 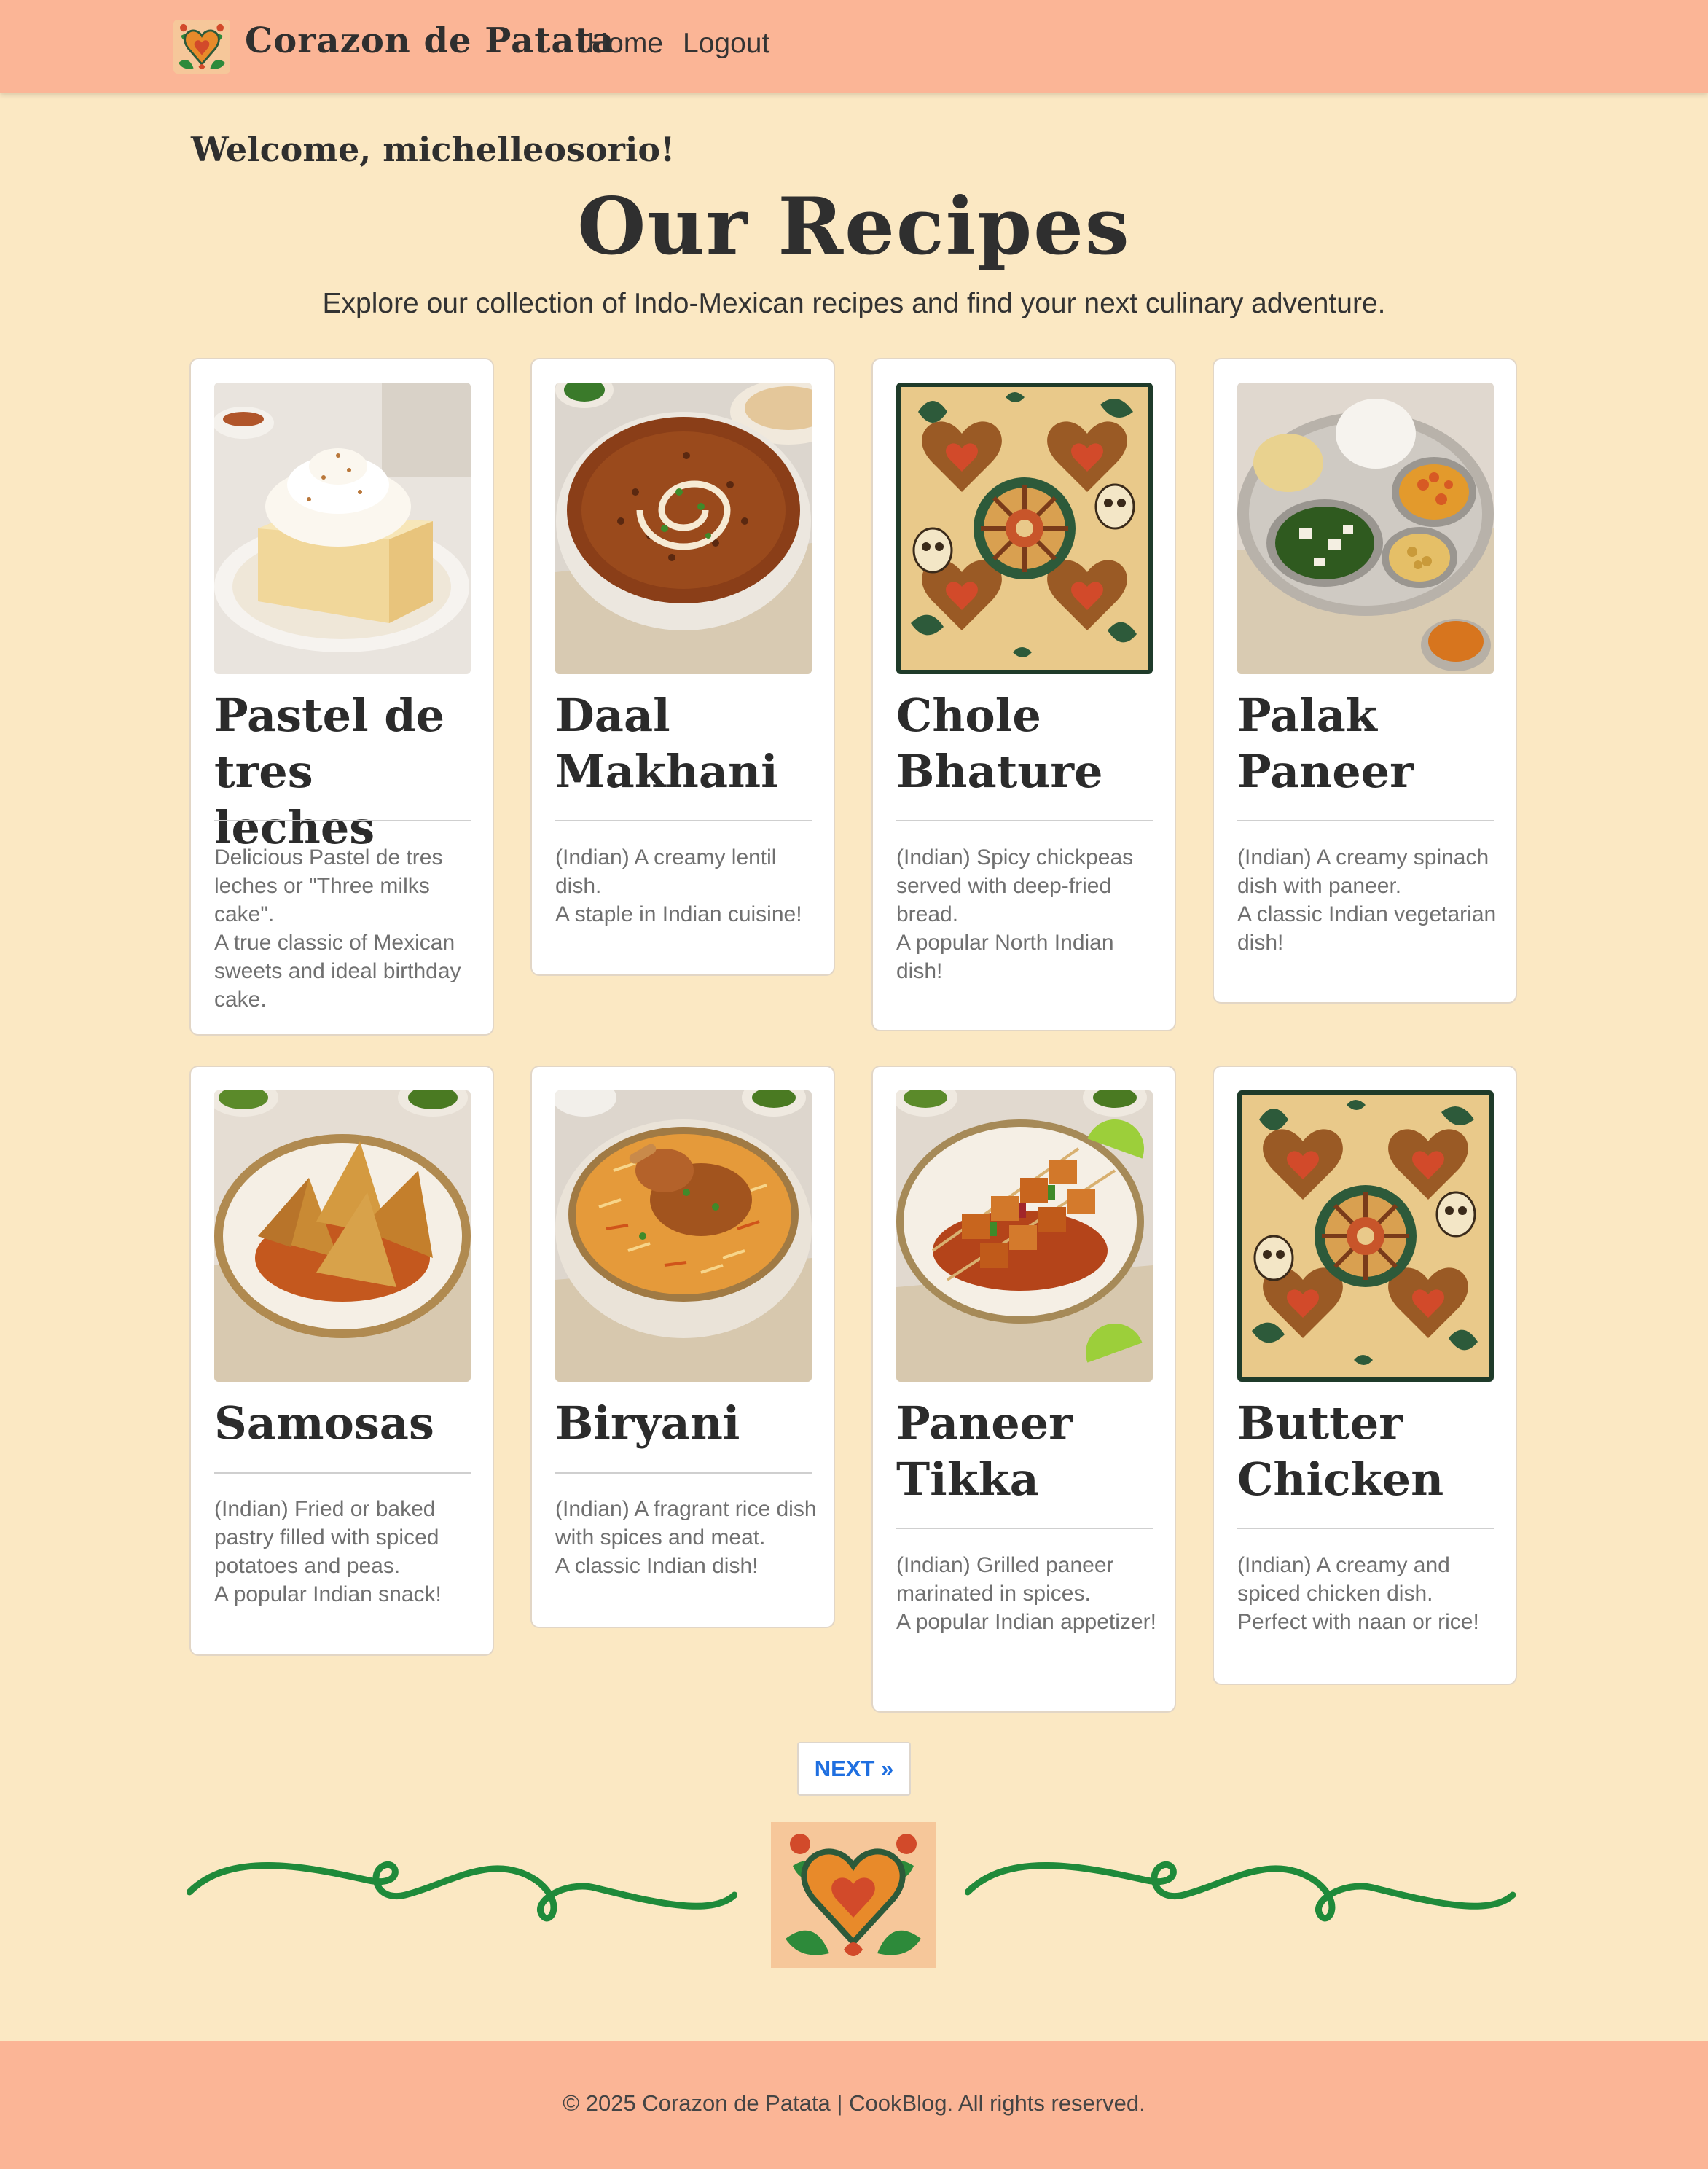 What do you see at coordinates (726, 44) in the screenshot?
I see `nav-logout-link: Logout` at bounding box center [726, 44].